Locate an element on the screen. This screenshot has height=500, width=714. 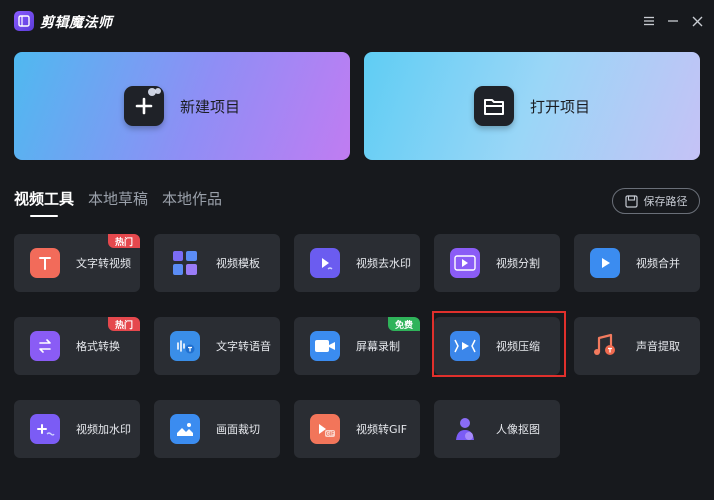
tool-label: 视频模板 is located at coordinates (238, 263).